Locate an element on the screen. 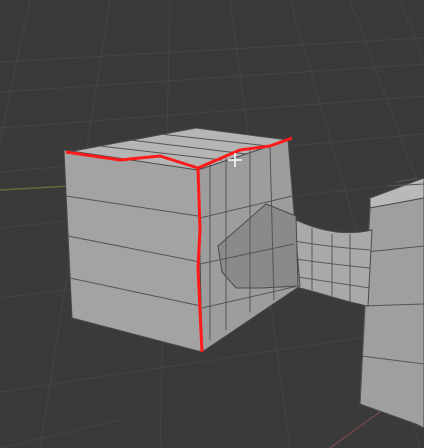 This screenshot has width=424, height=448. cube-right is located at coordinates (391, 303).